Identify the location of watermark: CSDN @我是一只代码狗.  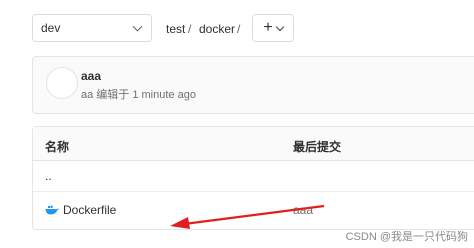
(406, 237).